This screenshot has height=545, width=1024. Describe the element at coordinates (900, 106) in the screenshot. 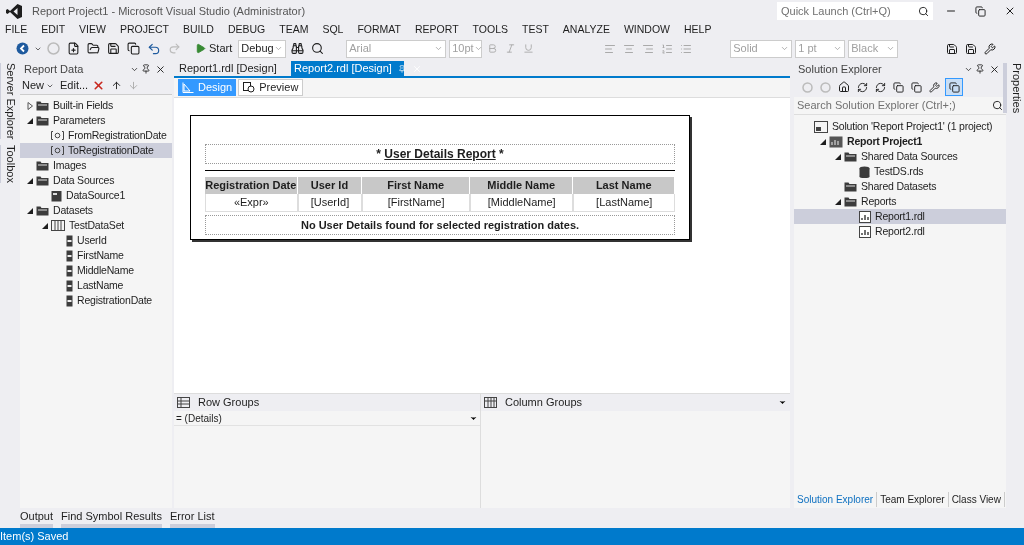

I see `search-field: Search Solution Explorer (Ctrl+;)` at that location.